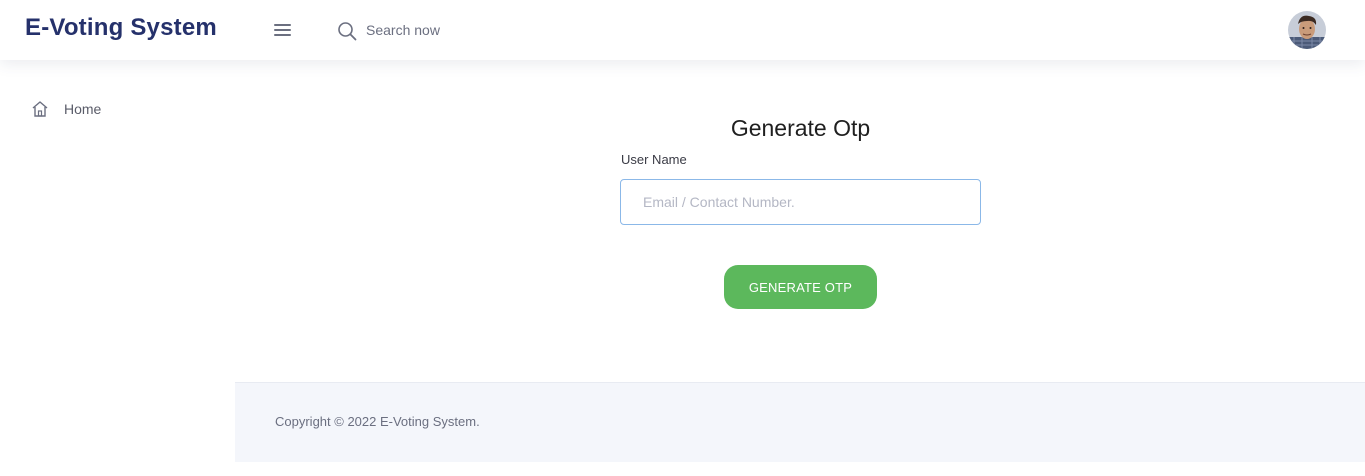  Describe the element at coordinates (800, 128) in the screenshot. I see `page-title: Generate Otp` at that location.